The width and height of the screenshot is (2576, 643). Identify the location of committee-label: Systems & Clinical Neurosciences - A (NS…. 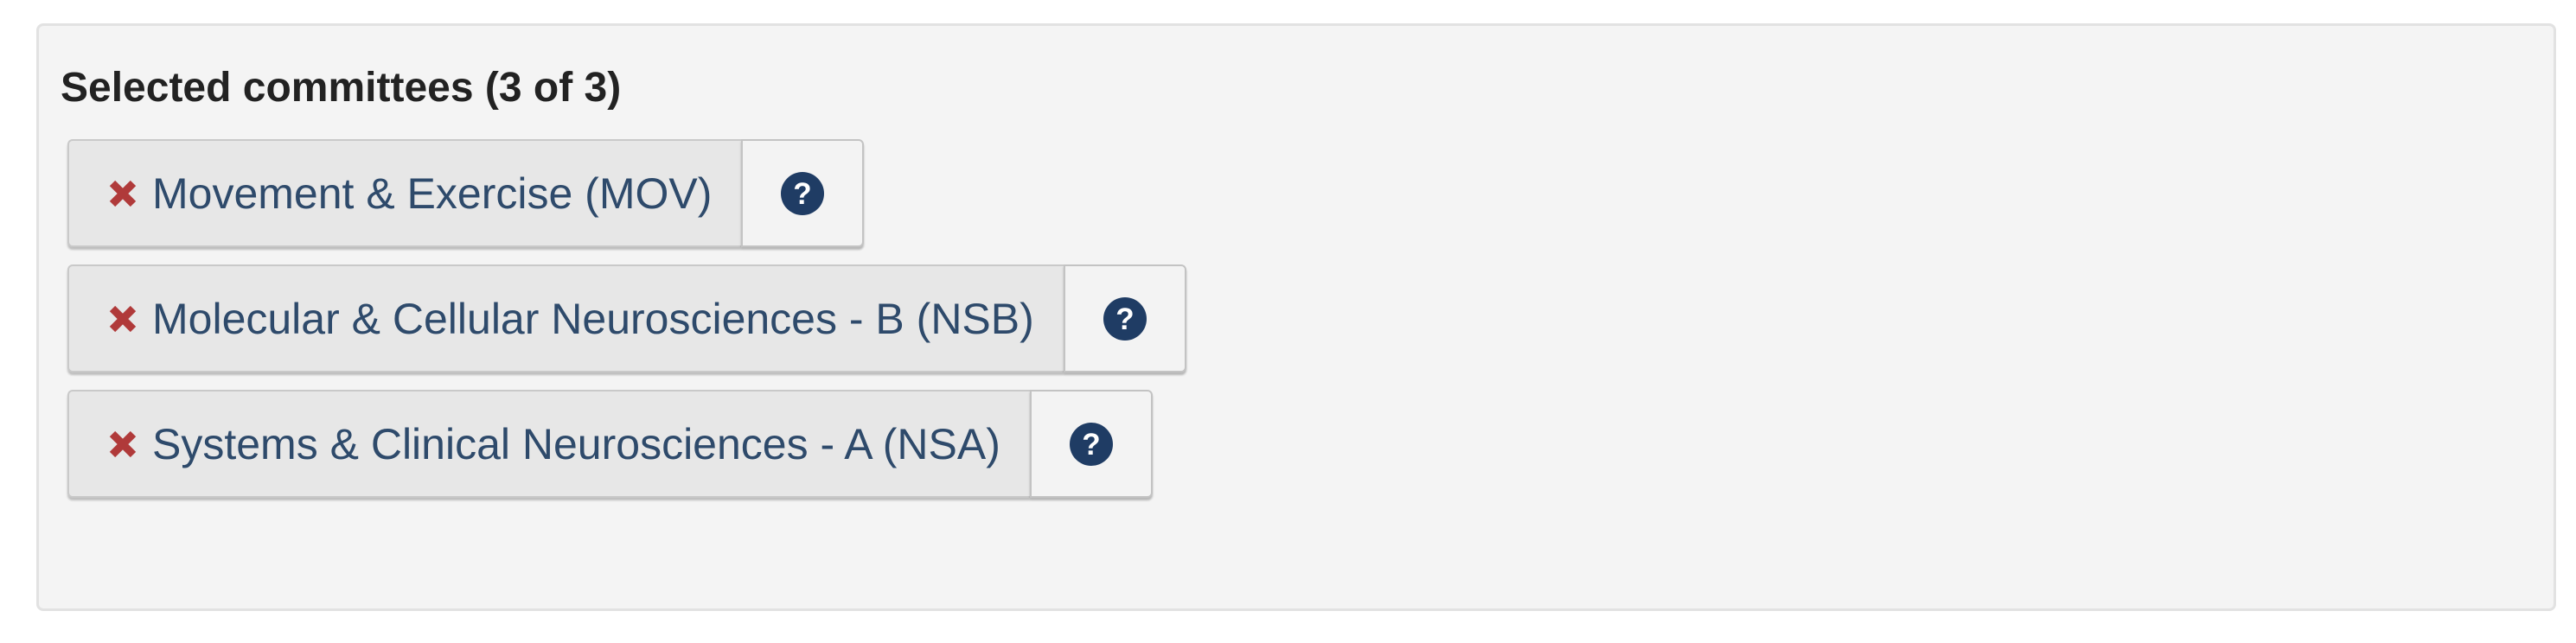
(576, 443).